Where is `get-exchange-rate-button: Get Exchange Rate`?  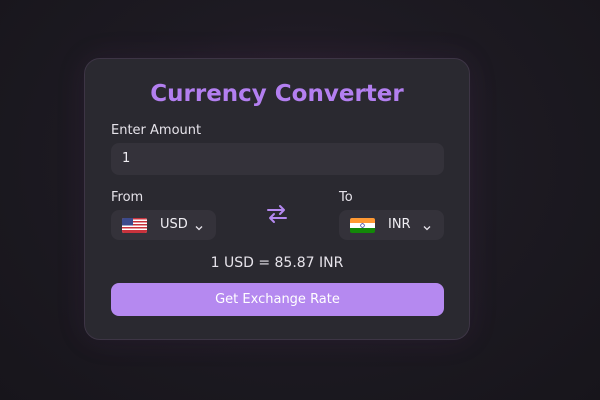
get-exchange-rate-button: Get Exchange Rate is located at coordinates (277, 299).